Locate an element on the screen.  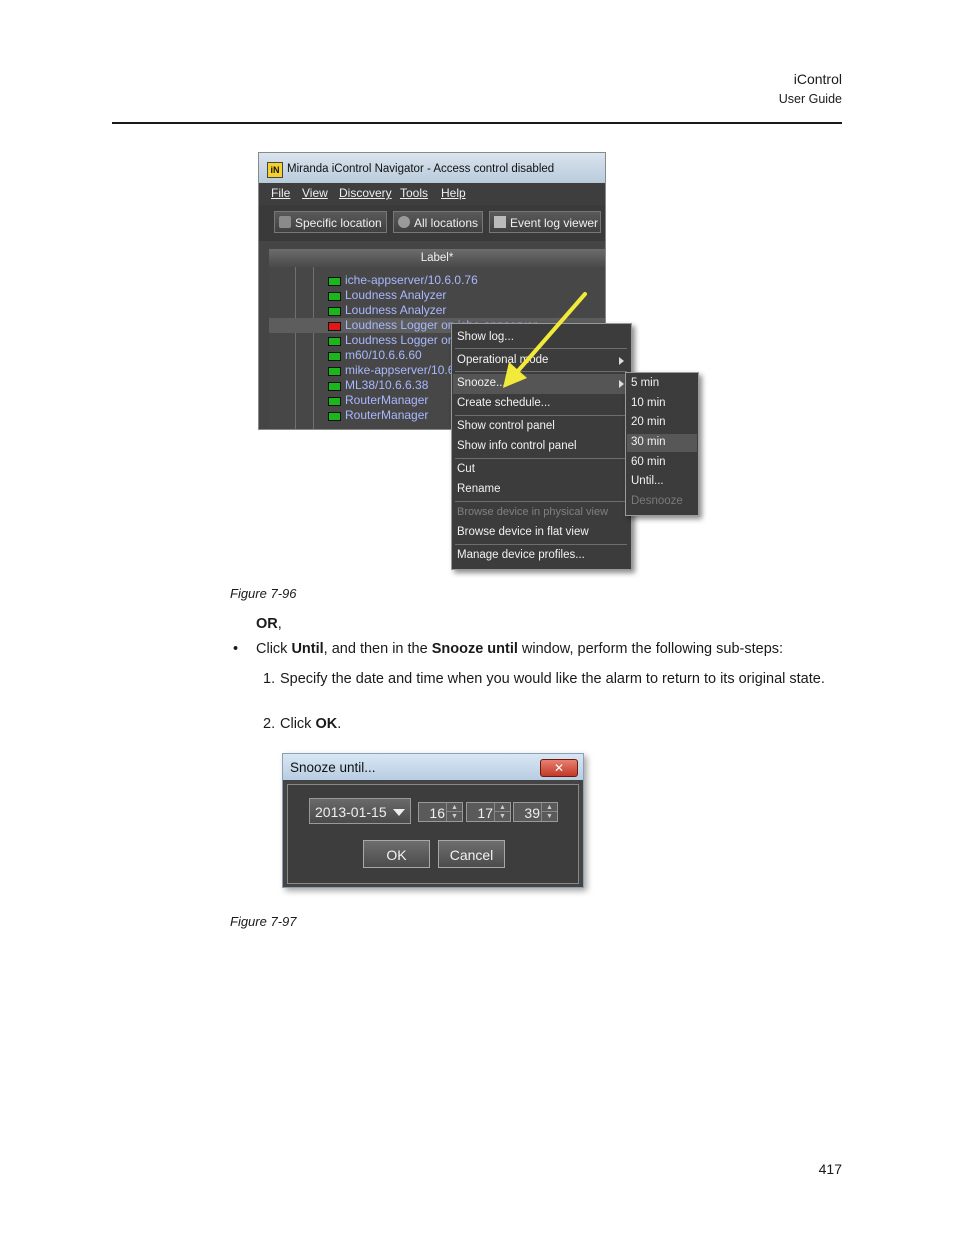
header-subtitle: User Guide is located at coordinates (810, 99).